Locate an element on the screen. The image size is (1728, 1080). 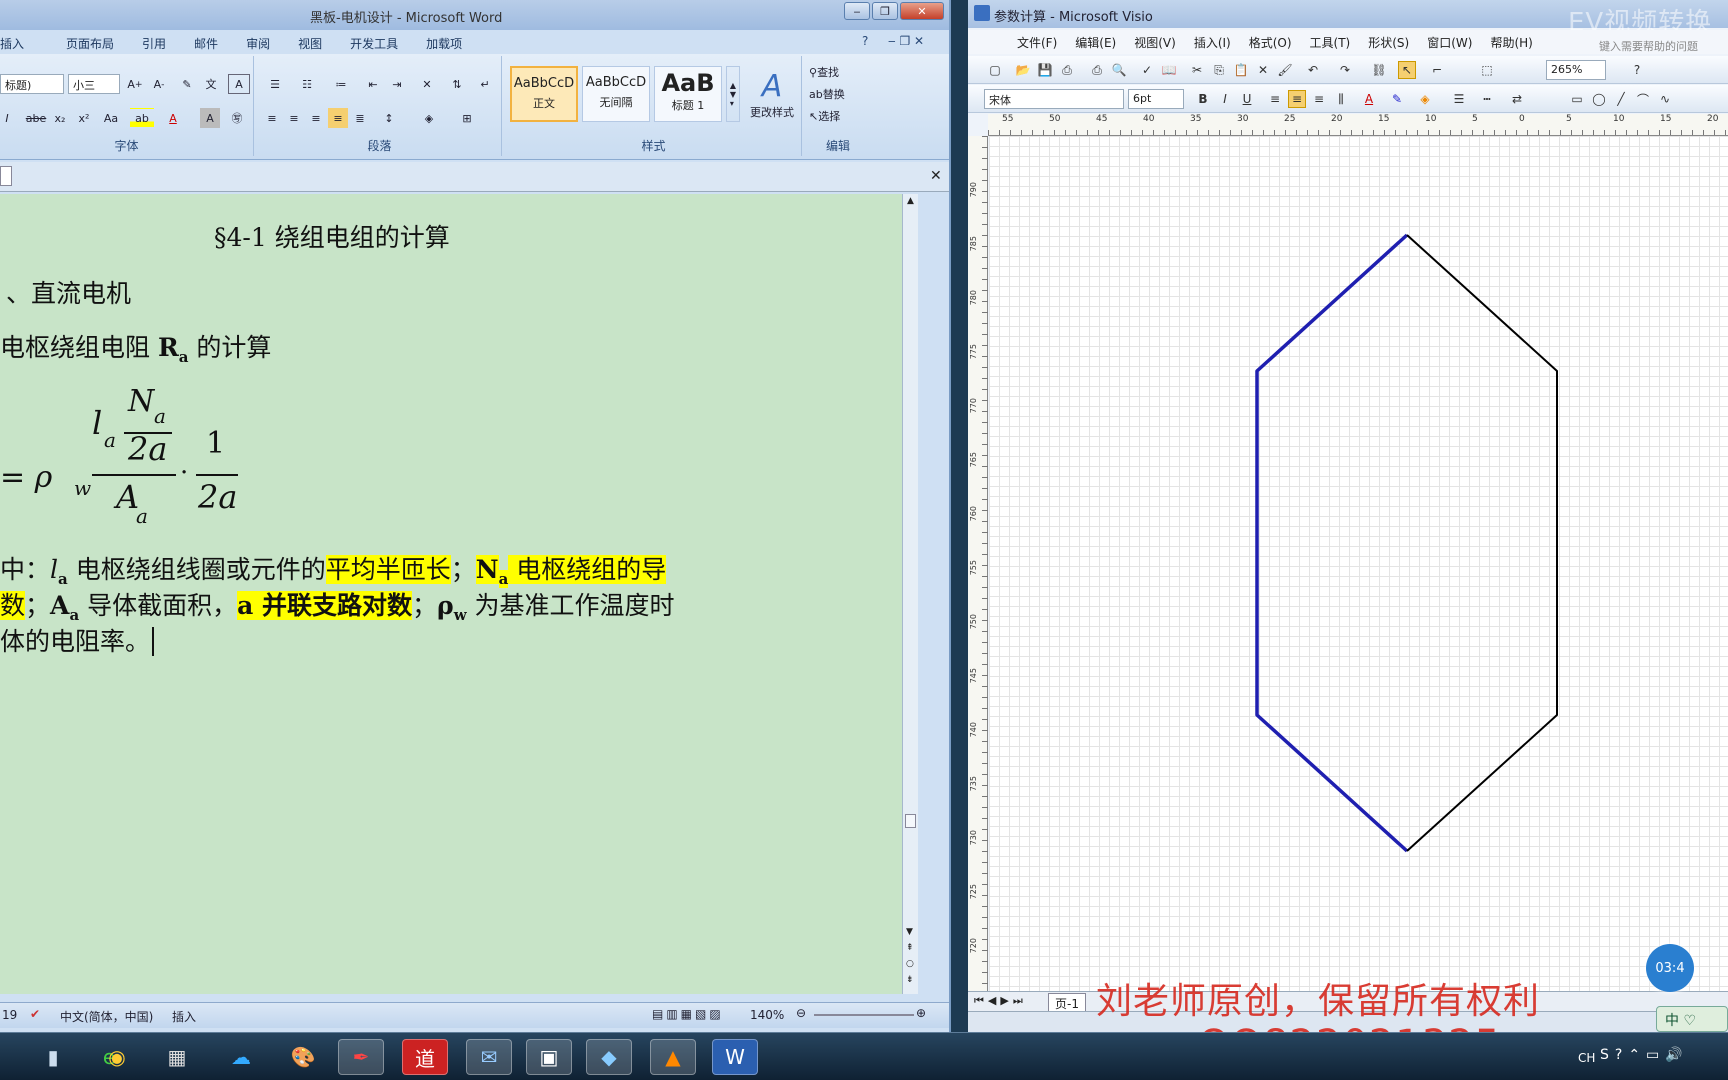
menu-shape: 形状(S) is located at coordinates (1388, 42).